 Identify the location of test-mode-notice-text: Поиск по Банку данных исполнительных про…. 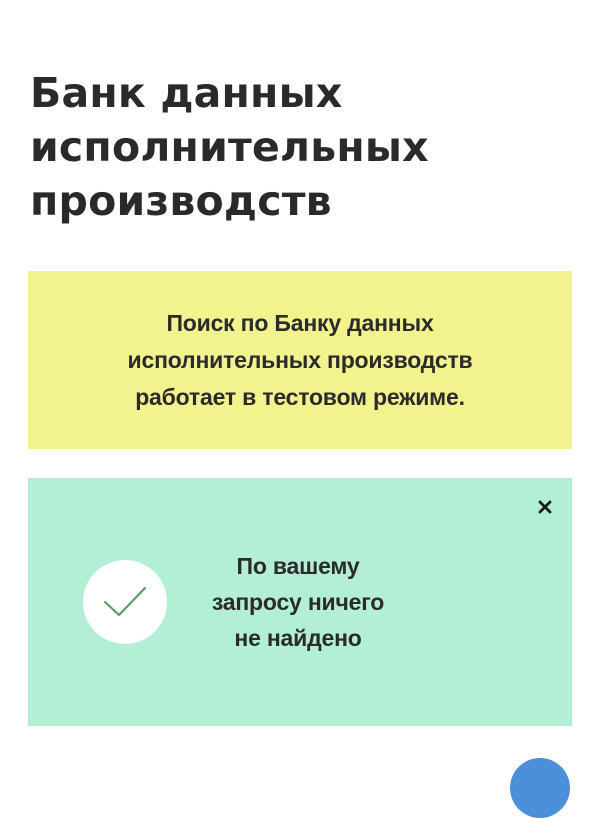
(300, 359).